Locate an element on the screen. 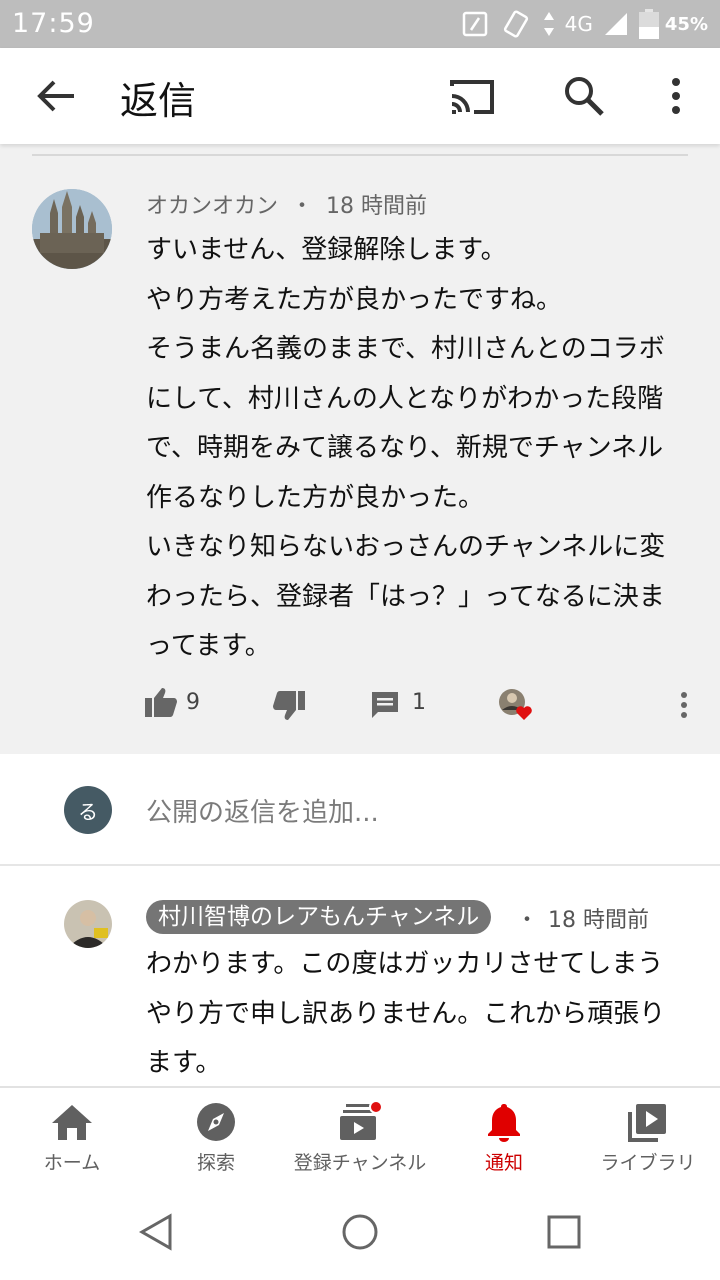 The height and width of the screenshot is (1280, 720). tab-notifications: 通知 is located at coordinates (504, 1136).